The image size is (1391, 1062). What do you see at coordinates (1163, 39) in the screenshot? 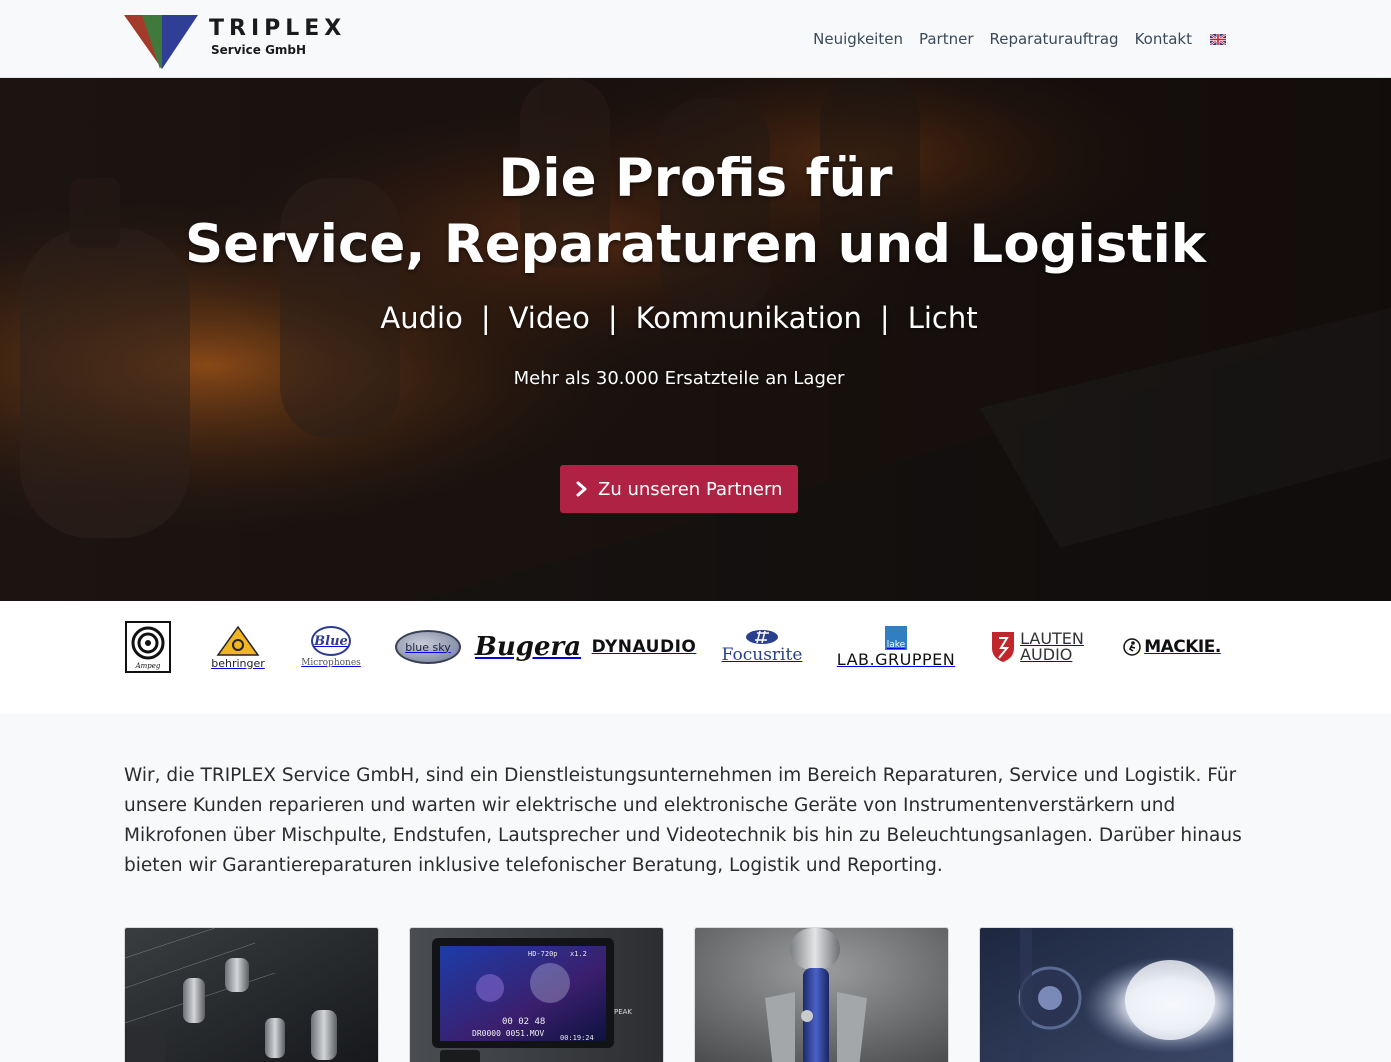
I see `nav-link-kontakt: Kontakt` at bounding box center [1163, 39].